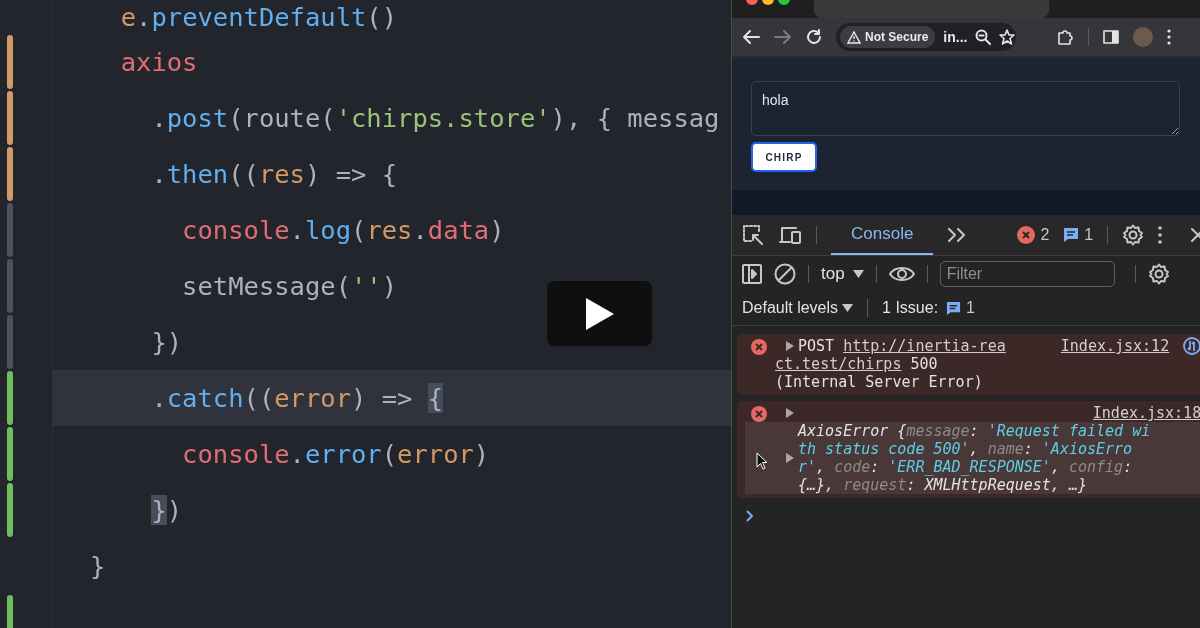  What do you see at coordinates (753, 235) in the screenshot?
I see `inspect-icon` at bounding box center [753, 235].